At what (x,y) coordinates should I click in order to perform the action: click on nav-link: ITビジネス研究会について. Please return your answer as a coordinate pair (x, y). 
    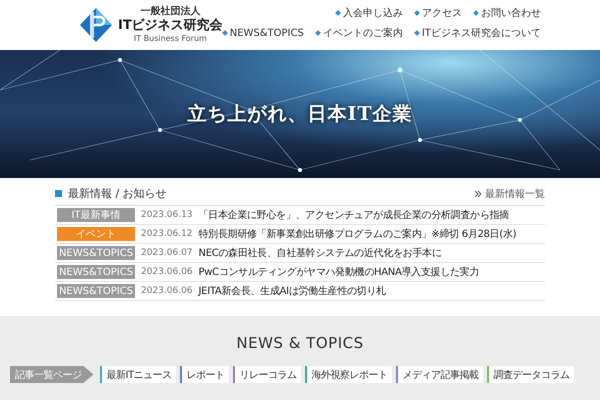
    Looking at the image, I should click on (477, 33).